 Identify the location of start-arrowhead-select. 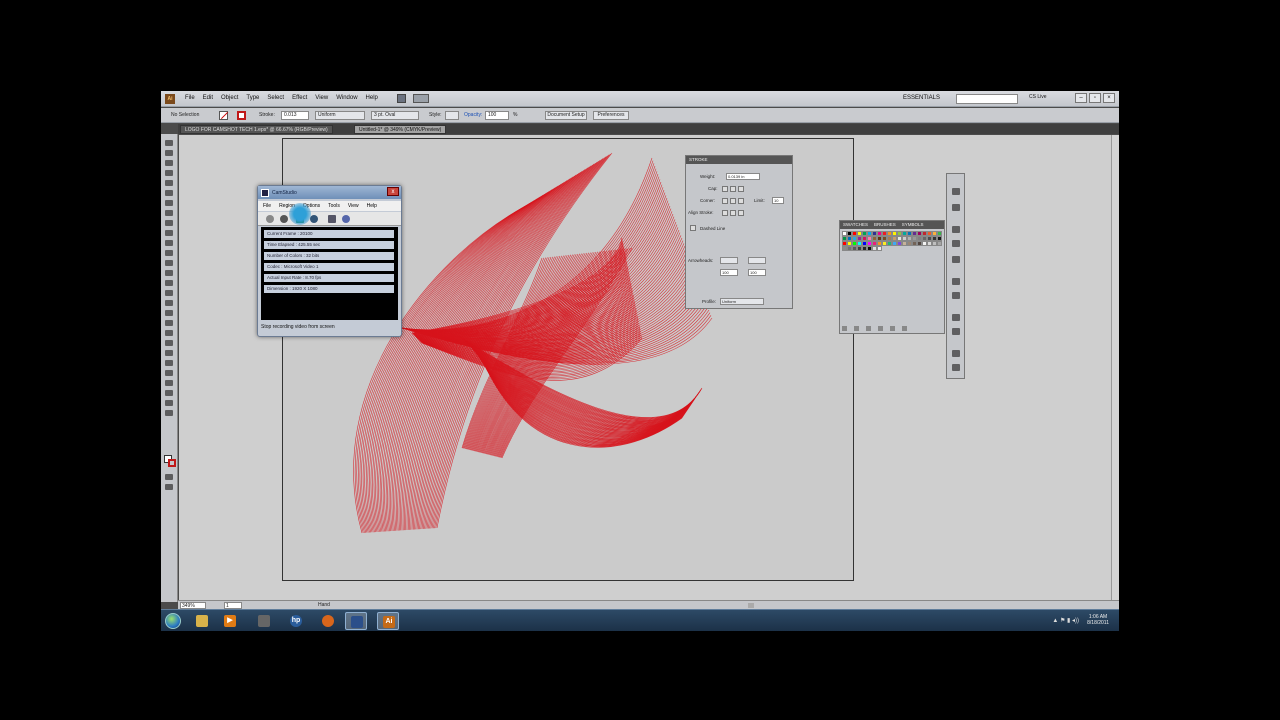
(729, 260).